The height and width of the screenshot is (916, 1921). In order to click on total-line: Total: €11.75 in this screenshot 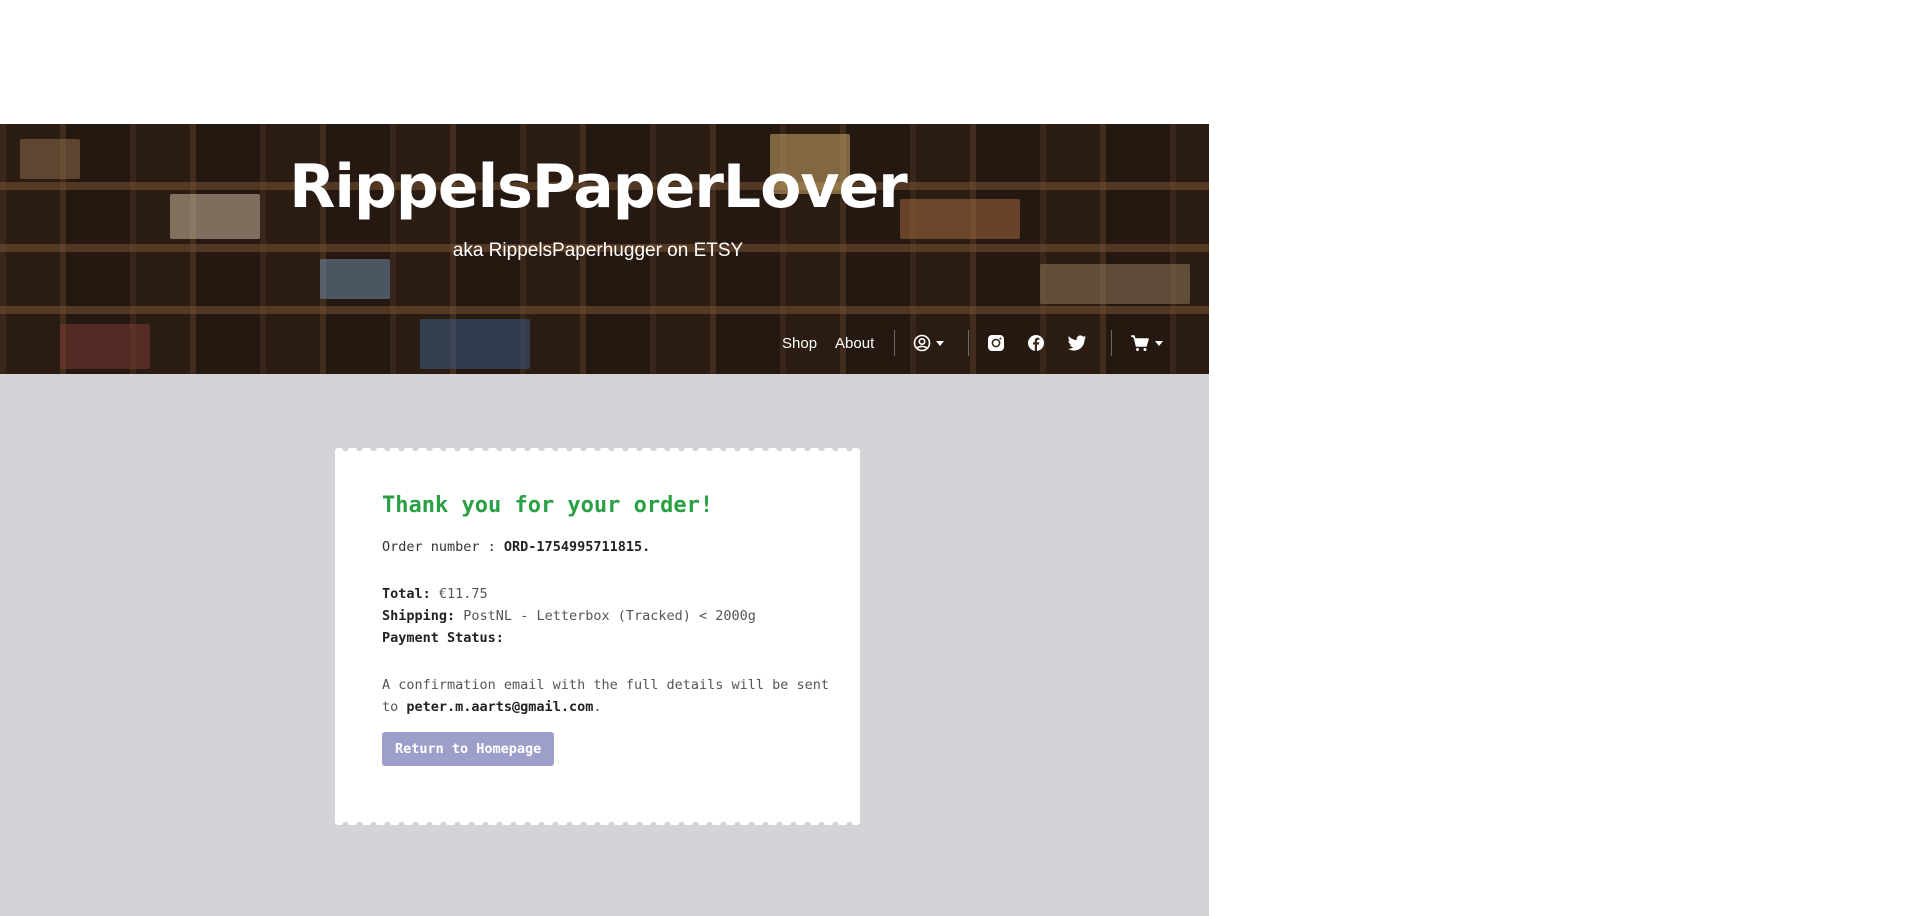, I will do `click(607, 594)`.